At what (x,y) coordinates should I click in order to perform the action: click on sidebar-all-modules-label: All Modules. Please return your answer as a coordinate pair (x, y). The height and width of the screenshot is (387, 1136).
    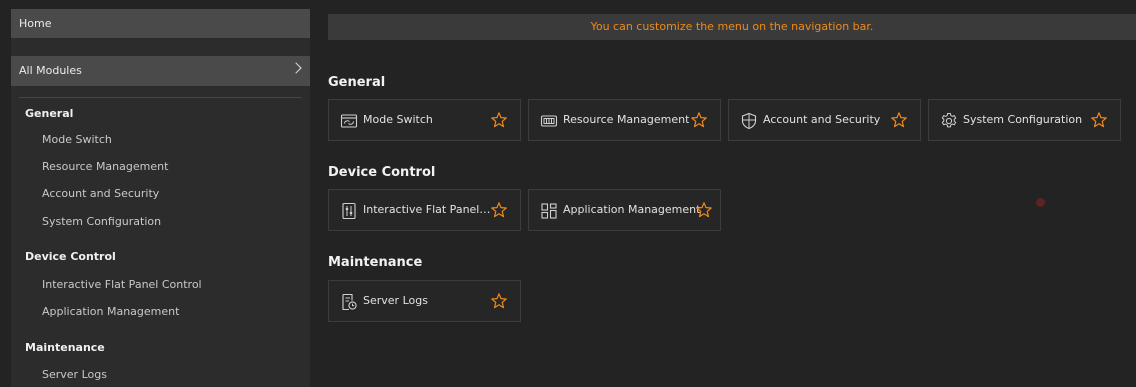
    Looking at the image, I should click on (50, 70).